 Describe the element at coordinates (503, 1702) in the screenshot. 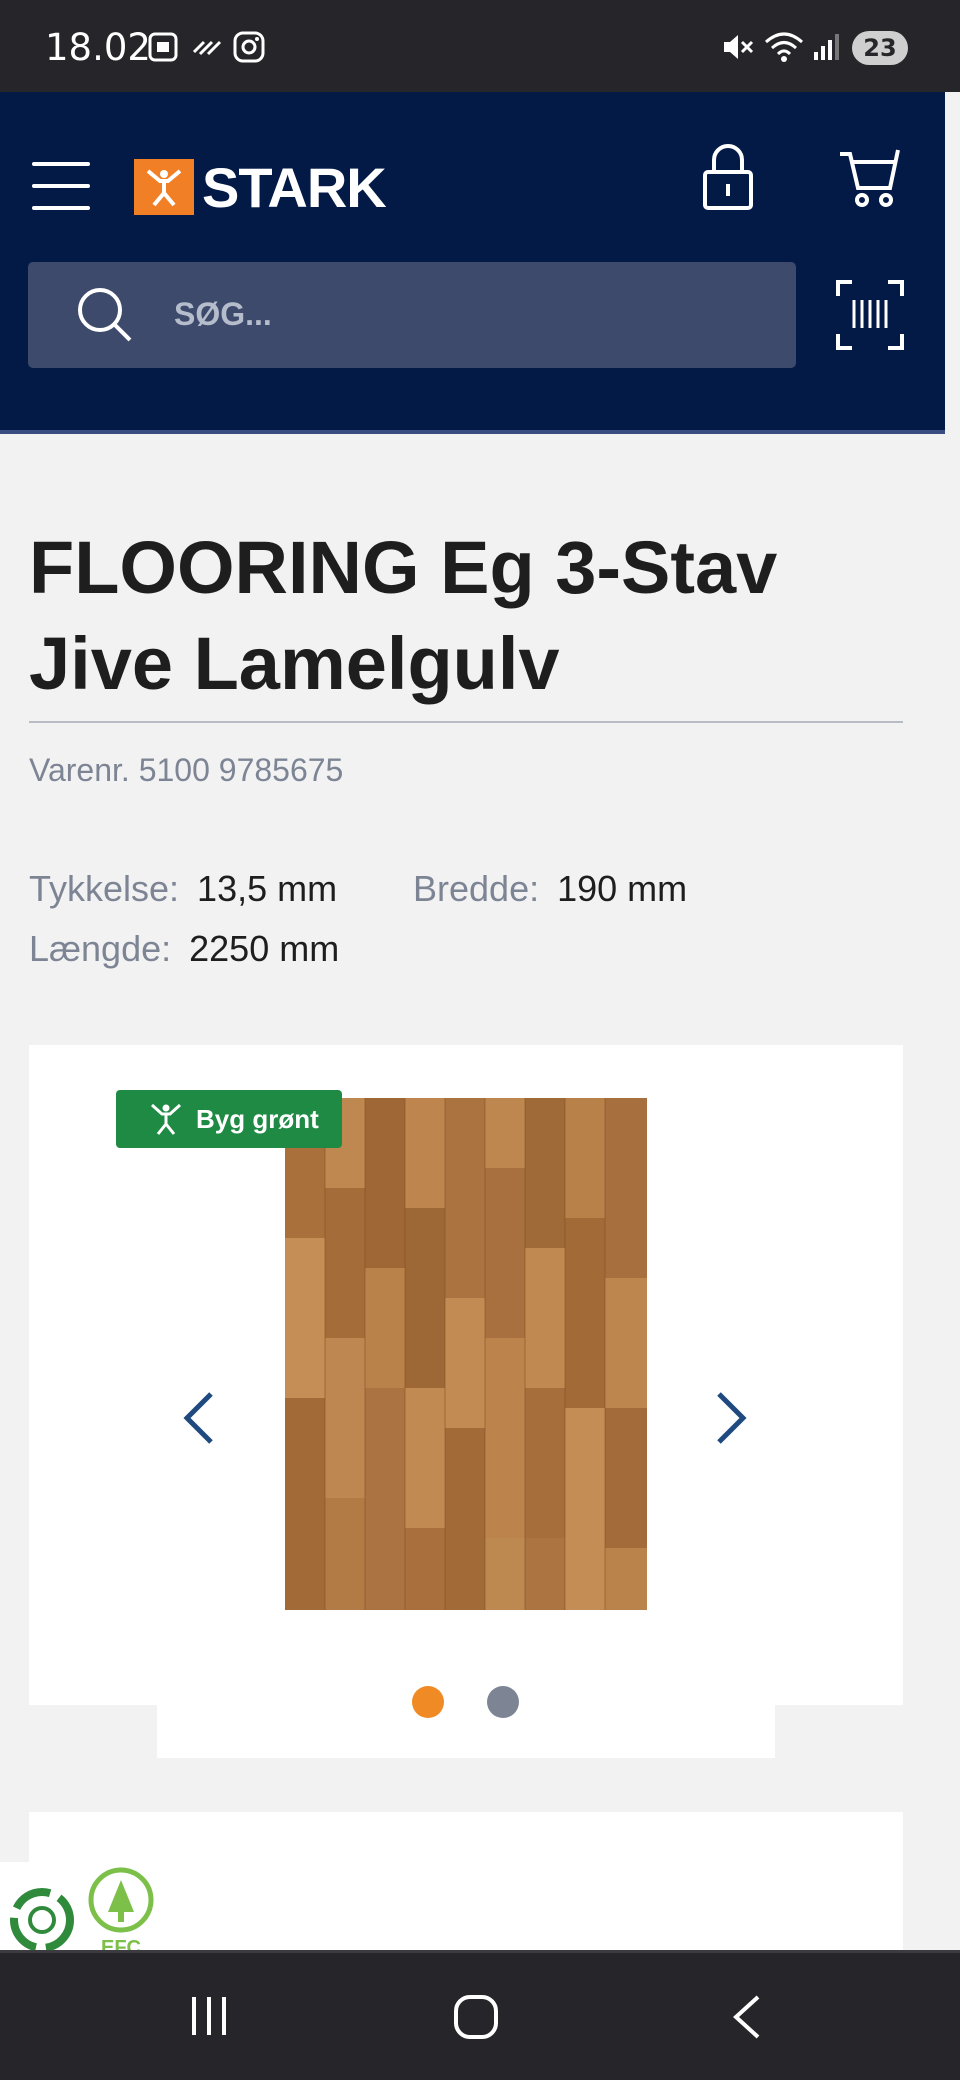

I see `gallery-dot` at that location.